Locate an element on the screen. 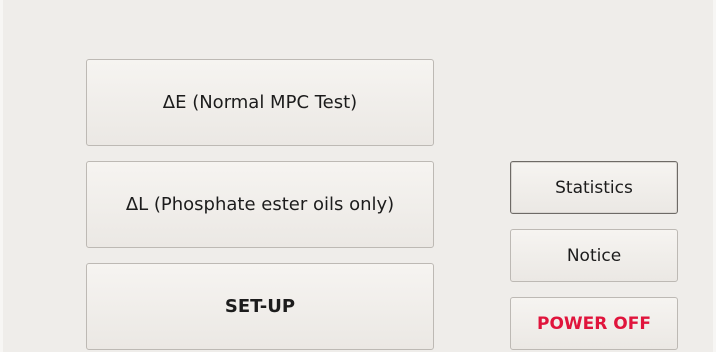  notice-button-label: Notice is located at coordinates (594, 255).